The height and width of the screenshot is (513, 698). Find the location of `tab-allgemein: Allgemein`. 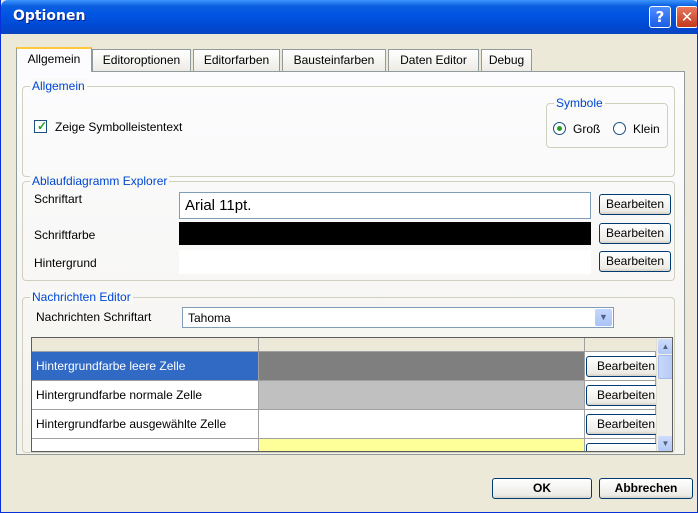

tab-allgemein: Allgemein is located at coordinates (54, 59).